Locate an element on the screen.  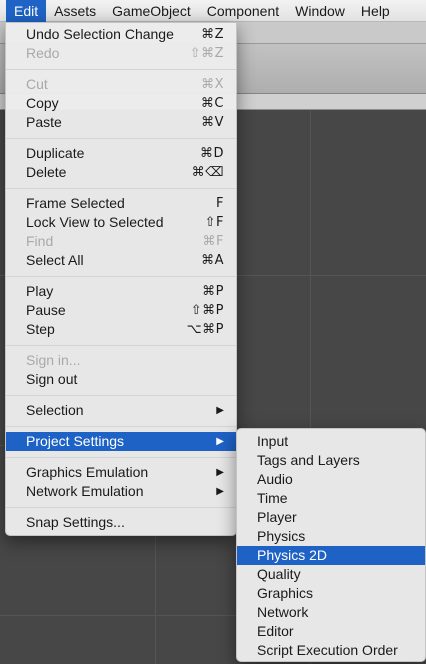
menu-item-lock-view: Lock View to Selected ⇧F is located at coordinates (121, 222).